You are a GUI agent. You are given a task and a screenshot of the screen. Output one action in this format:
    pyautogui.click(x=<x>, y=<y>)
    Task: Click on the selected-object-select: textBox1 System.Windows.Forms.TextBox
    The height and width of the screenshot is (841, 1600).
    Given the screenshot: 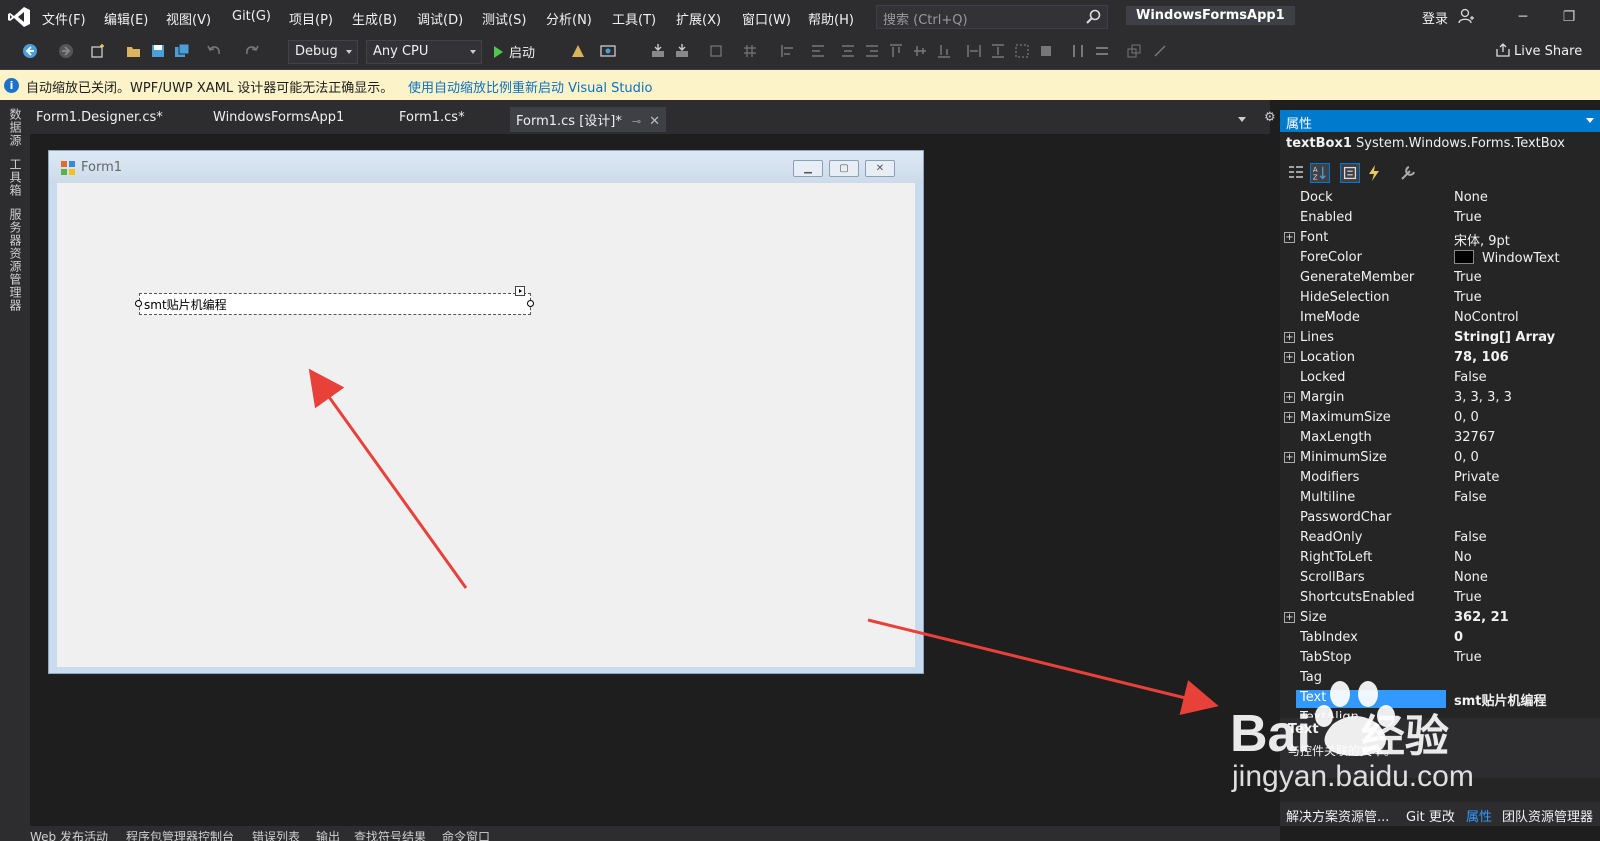 What is the action you would take?
    pyautogui.click(x=1425, y=143)
    